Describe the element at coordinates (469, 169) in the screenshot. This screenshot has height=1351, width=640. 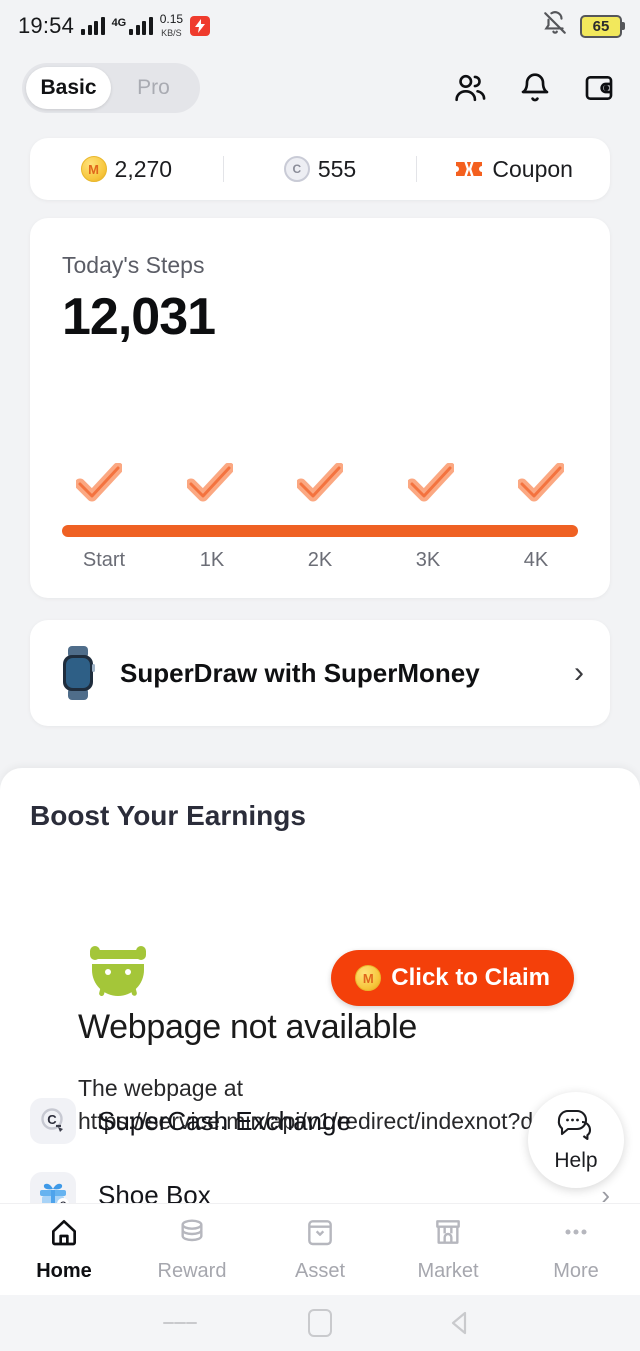
I see `coupon-ticket-icon` at that location.